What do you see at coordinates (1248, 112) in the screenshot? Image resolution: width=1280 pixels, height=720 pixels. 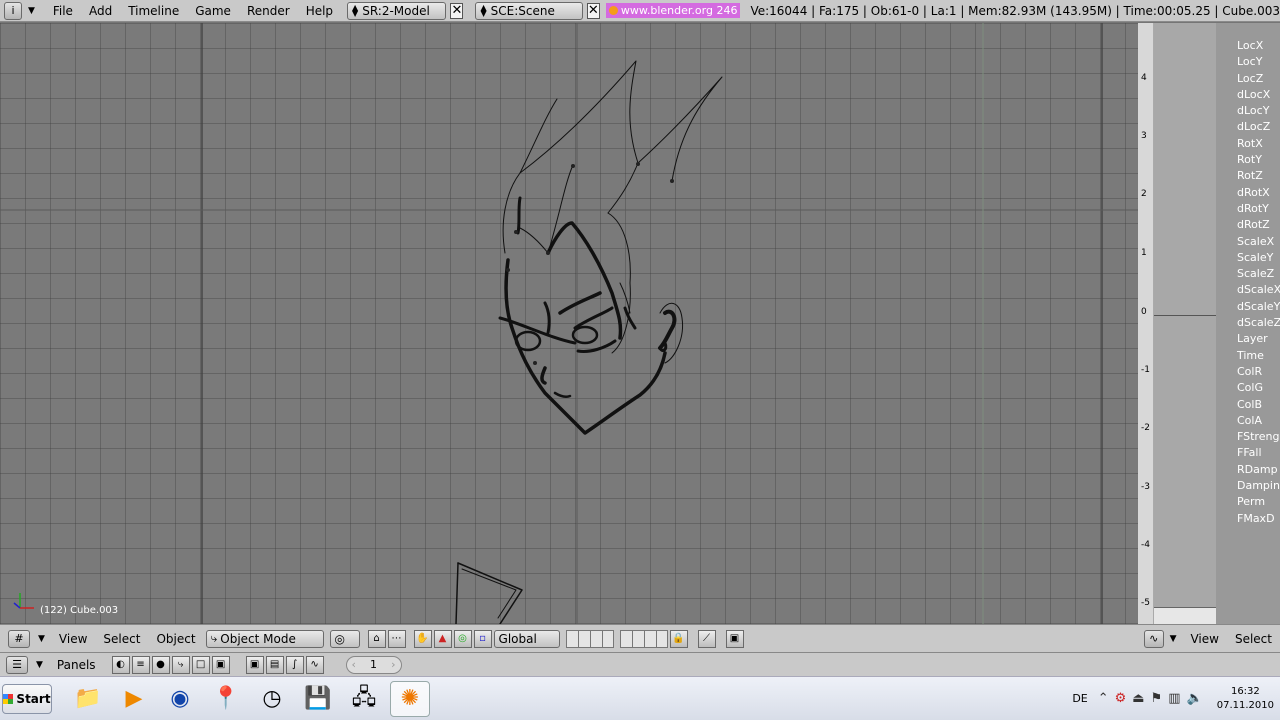 I see `ipo-channel: dLocY` at bounding box center [1248, 112].